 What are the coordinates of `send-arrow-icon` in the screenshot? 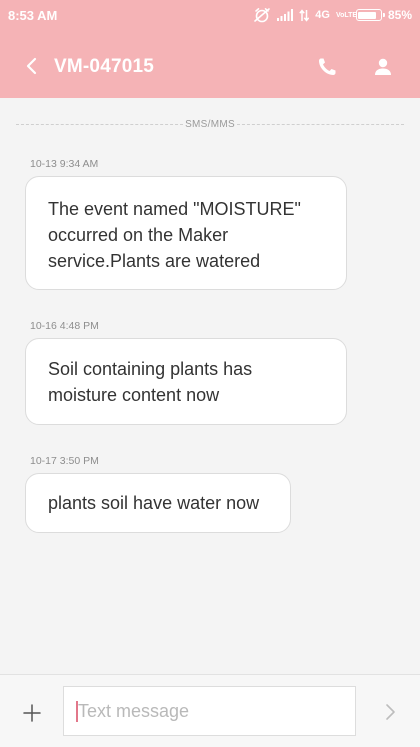 It's located at (390, 712).